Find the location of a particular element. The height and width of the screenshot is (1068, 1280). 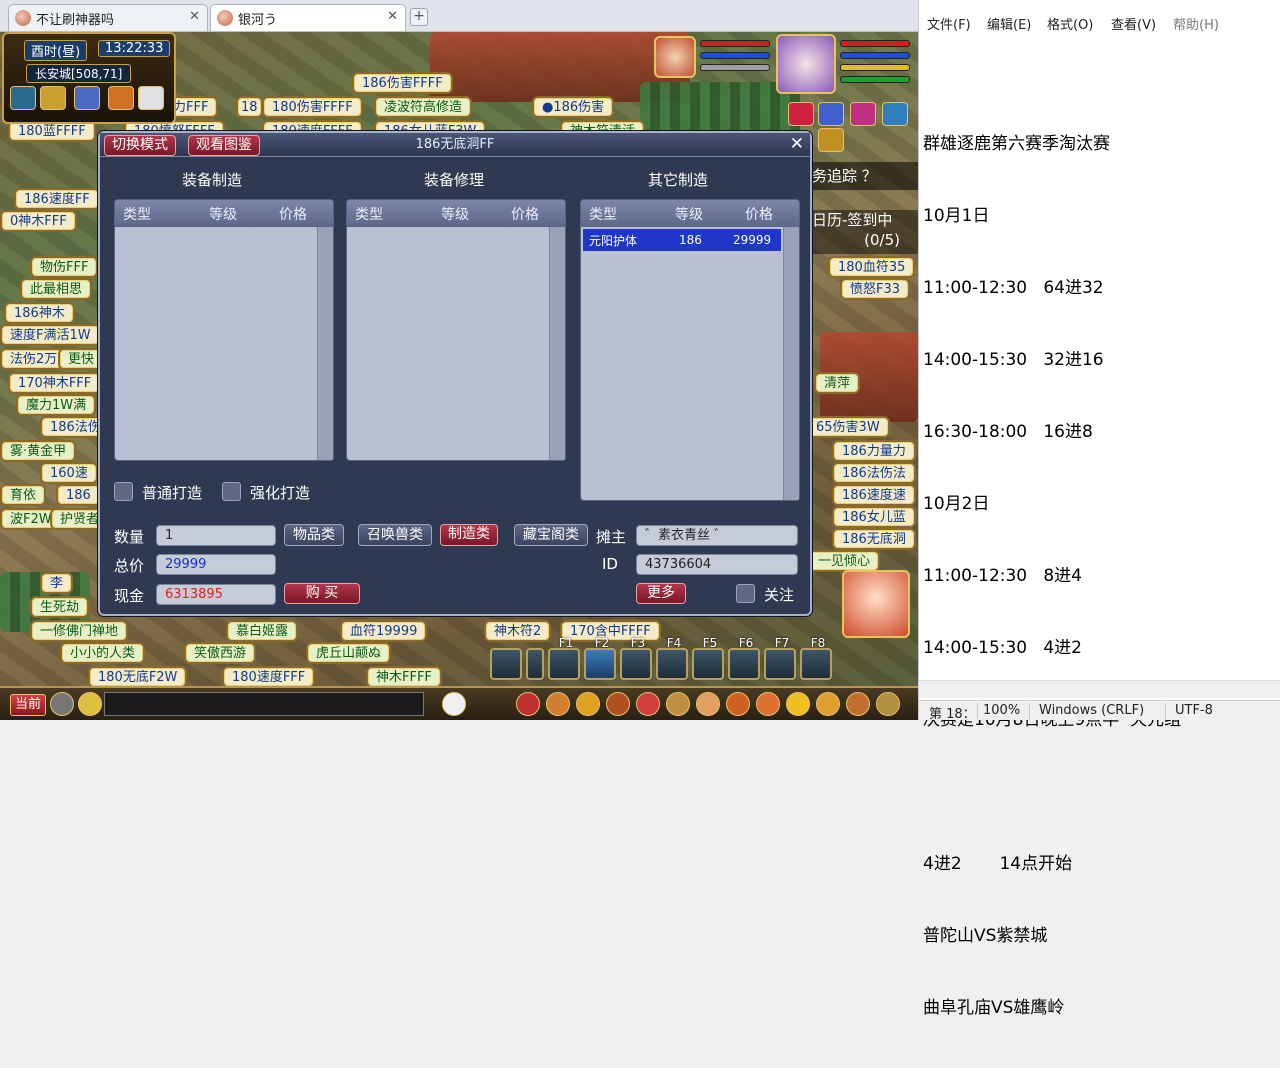

stall-sign: 186无底洞 is located at coordinates (874, 539).